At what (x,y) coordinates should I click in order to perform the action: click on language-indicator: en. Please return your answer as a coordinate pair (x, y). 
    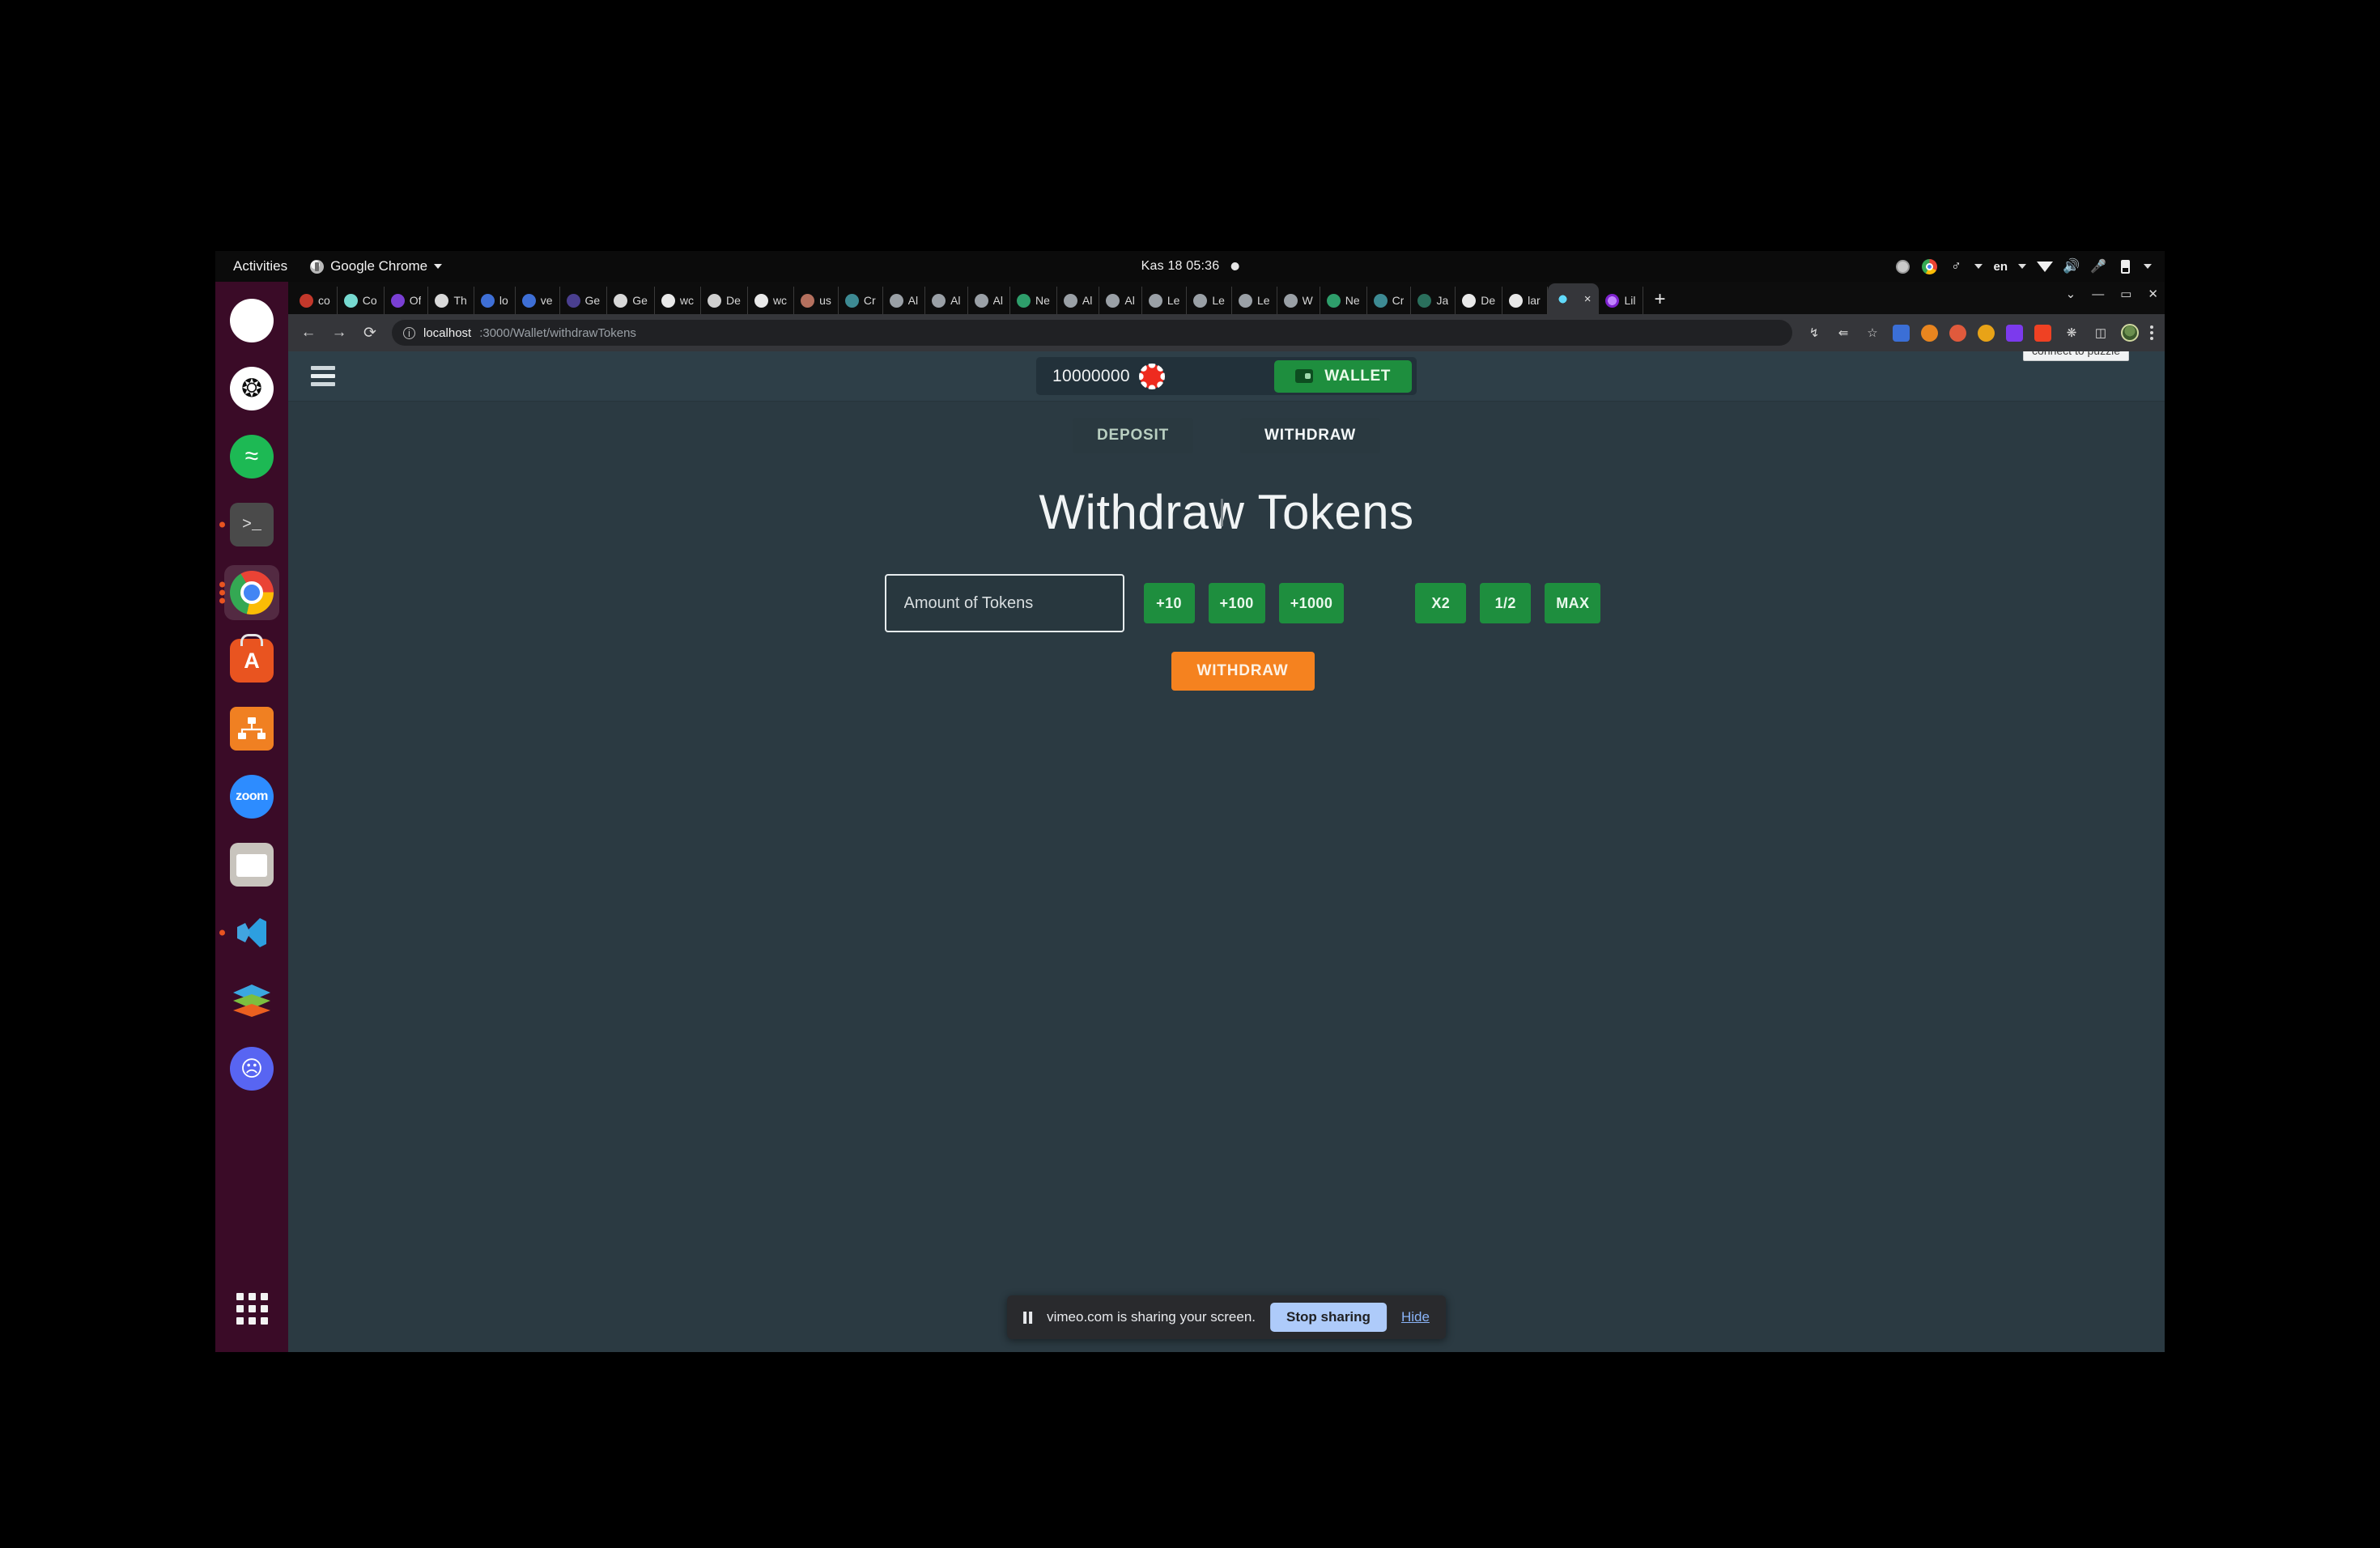
    Looking at the image, I should click on (2001, 267).